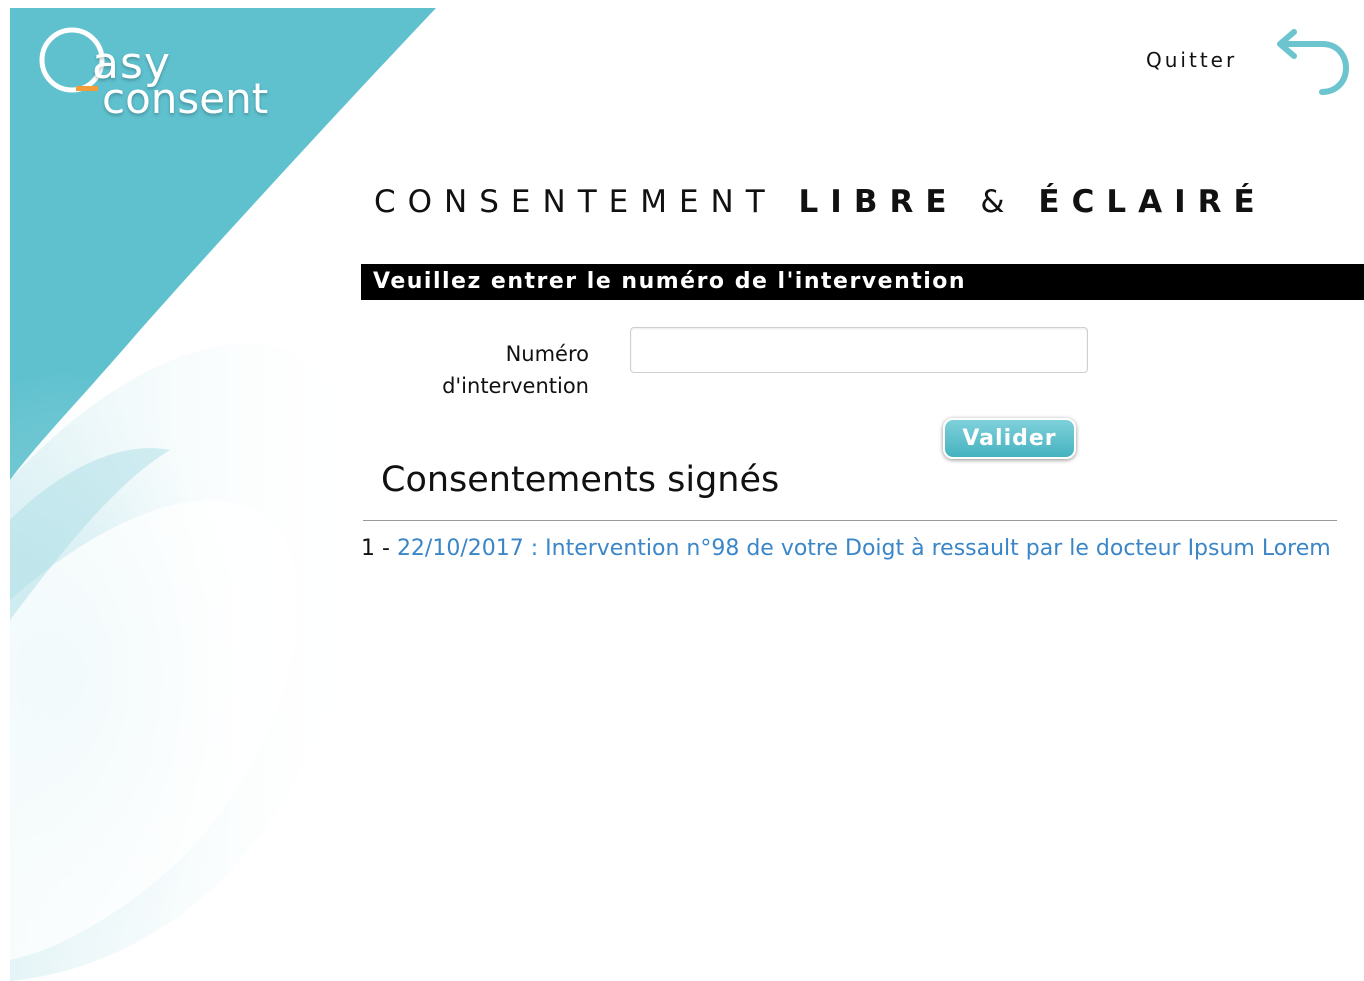 This screenshot has width=1364, height=981. I want to click on quit-link: Quitter, so click(1191, 60).